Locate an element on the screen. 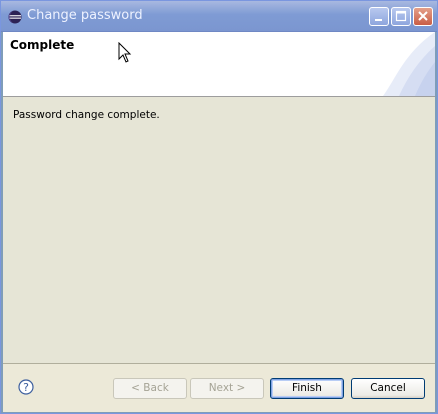  maximize-button is located at coordinates (401, 16).